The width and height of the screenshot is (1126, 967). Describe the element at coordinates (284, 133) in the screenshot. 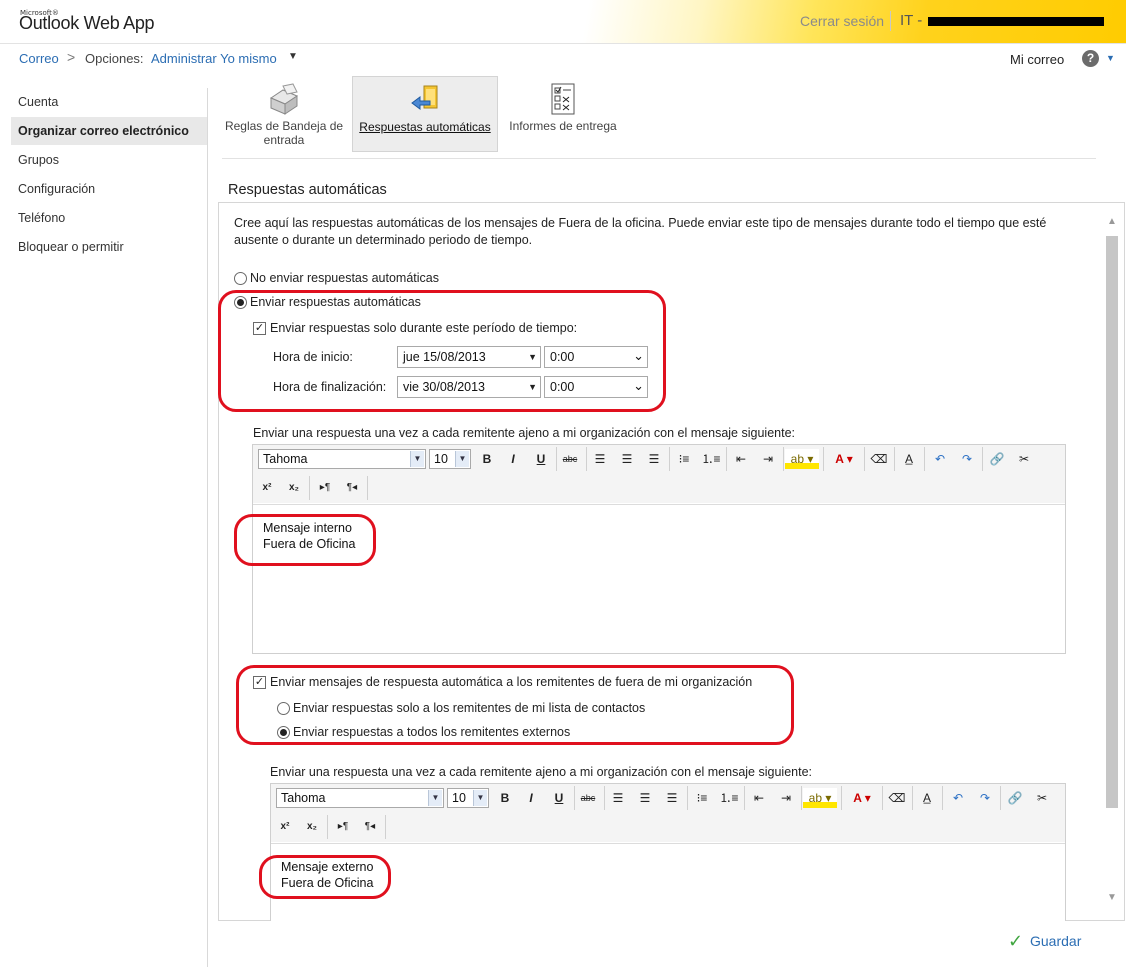

I see `tab-inbox-rules-label: Reglas de Bandeja de entrada` at that location.